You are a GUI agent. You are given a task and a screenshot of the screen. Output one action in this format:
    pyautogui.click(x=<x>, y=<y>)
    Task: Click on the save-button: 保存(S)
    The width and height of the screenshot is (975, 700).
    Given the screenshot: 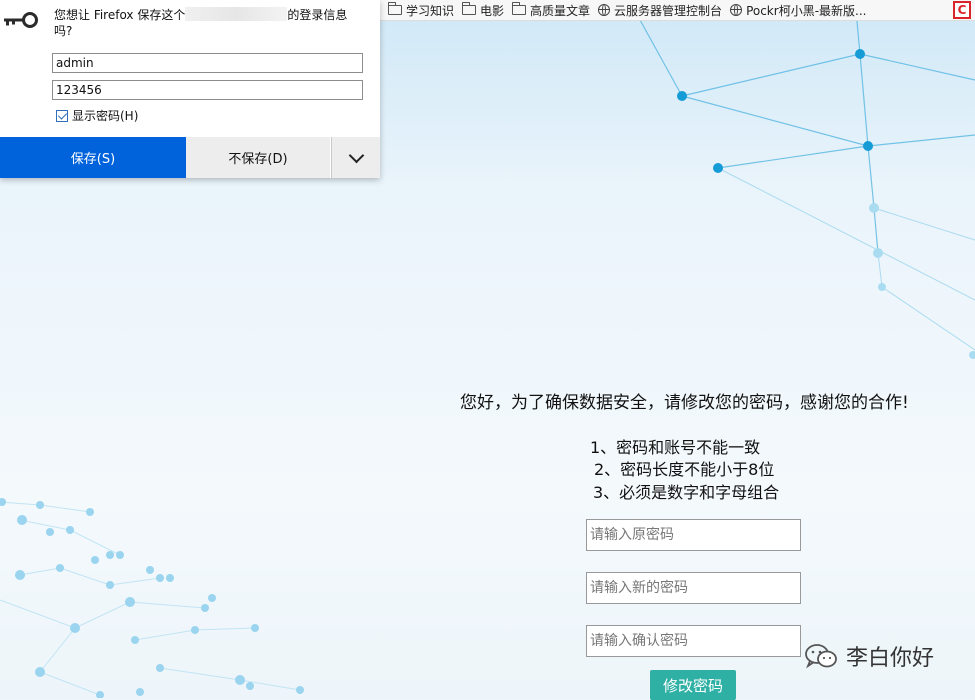 What is the action you would take?
    pyautogui.click(x=93, y=157)
    